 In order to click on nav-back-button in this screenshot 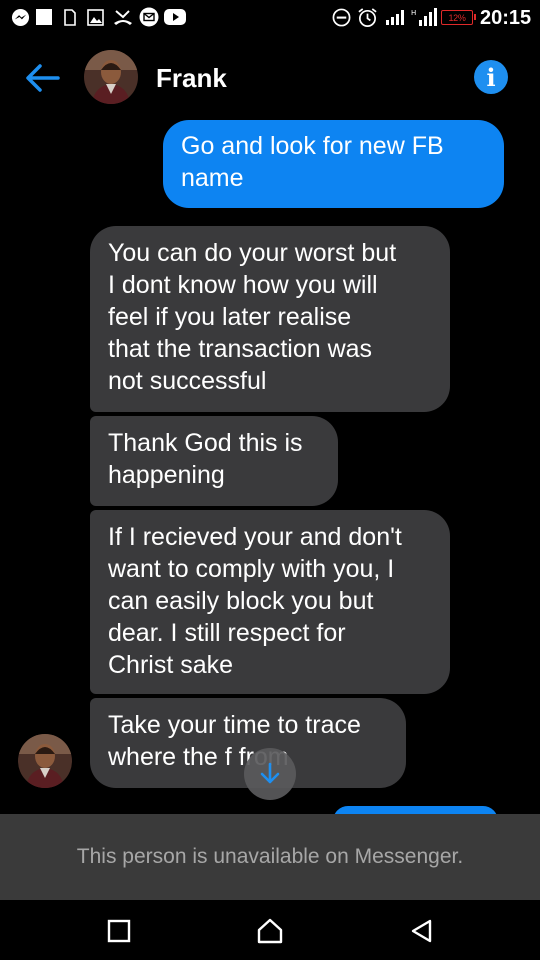, I will do `click(421, 931)`.